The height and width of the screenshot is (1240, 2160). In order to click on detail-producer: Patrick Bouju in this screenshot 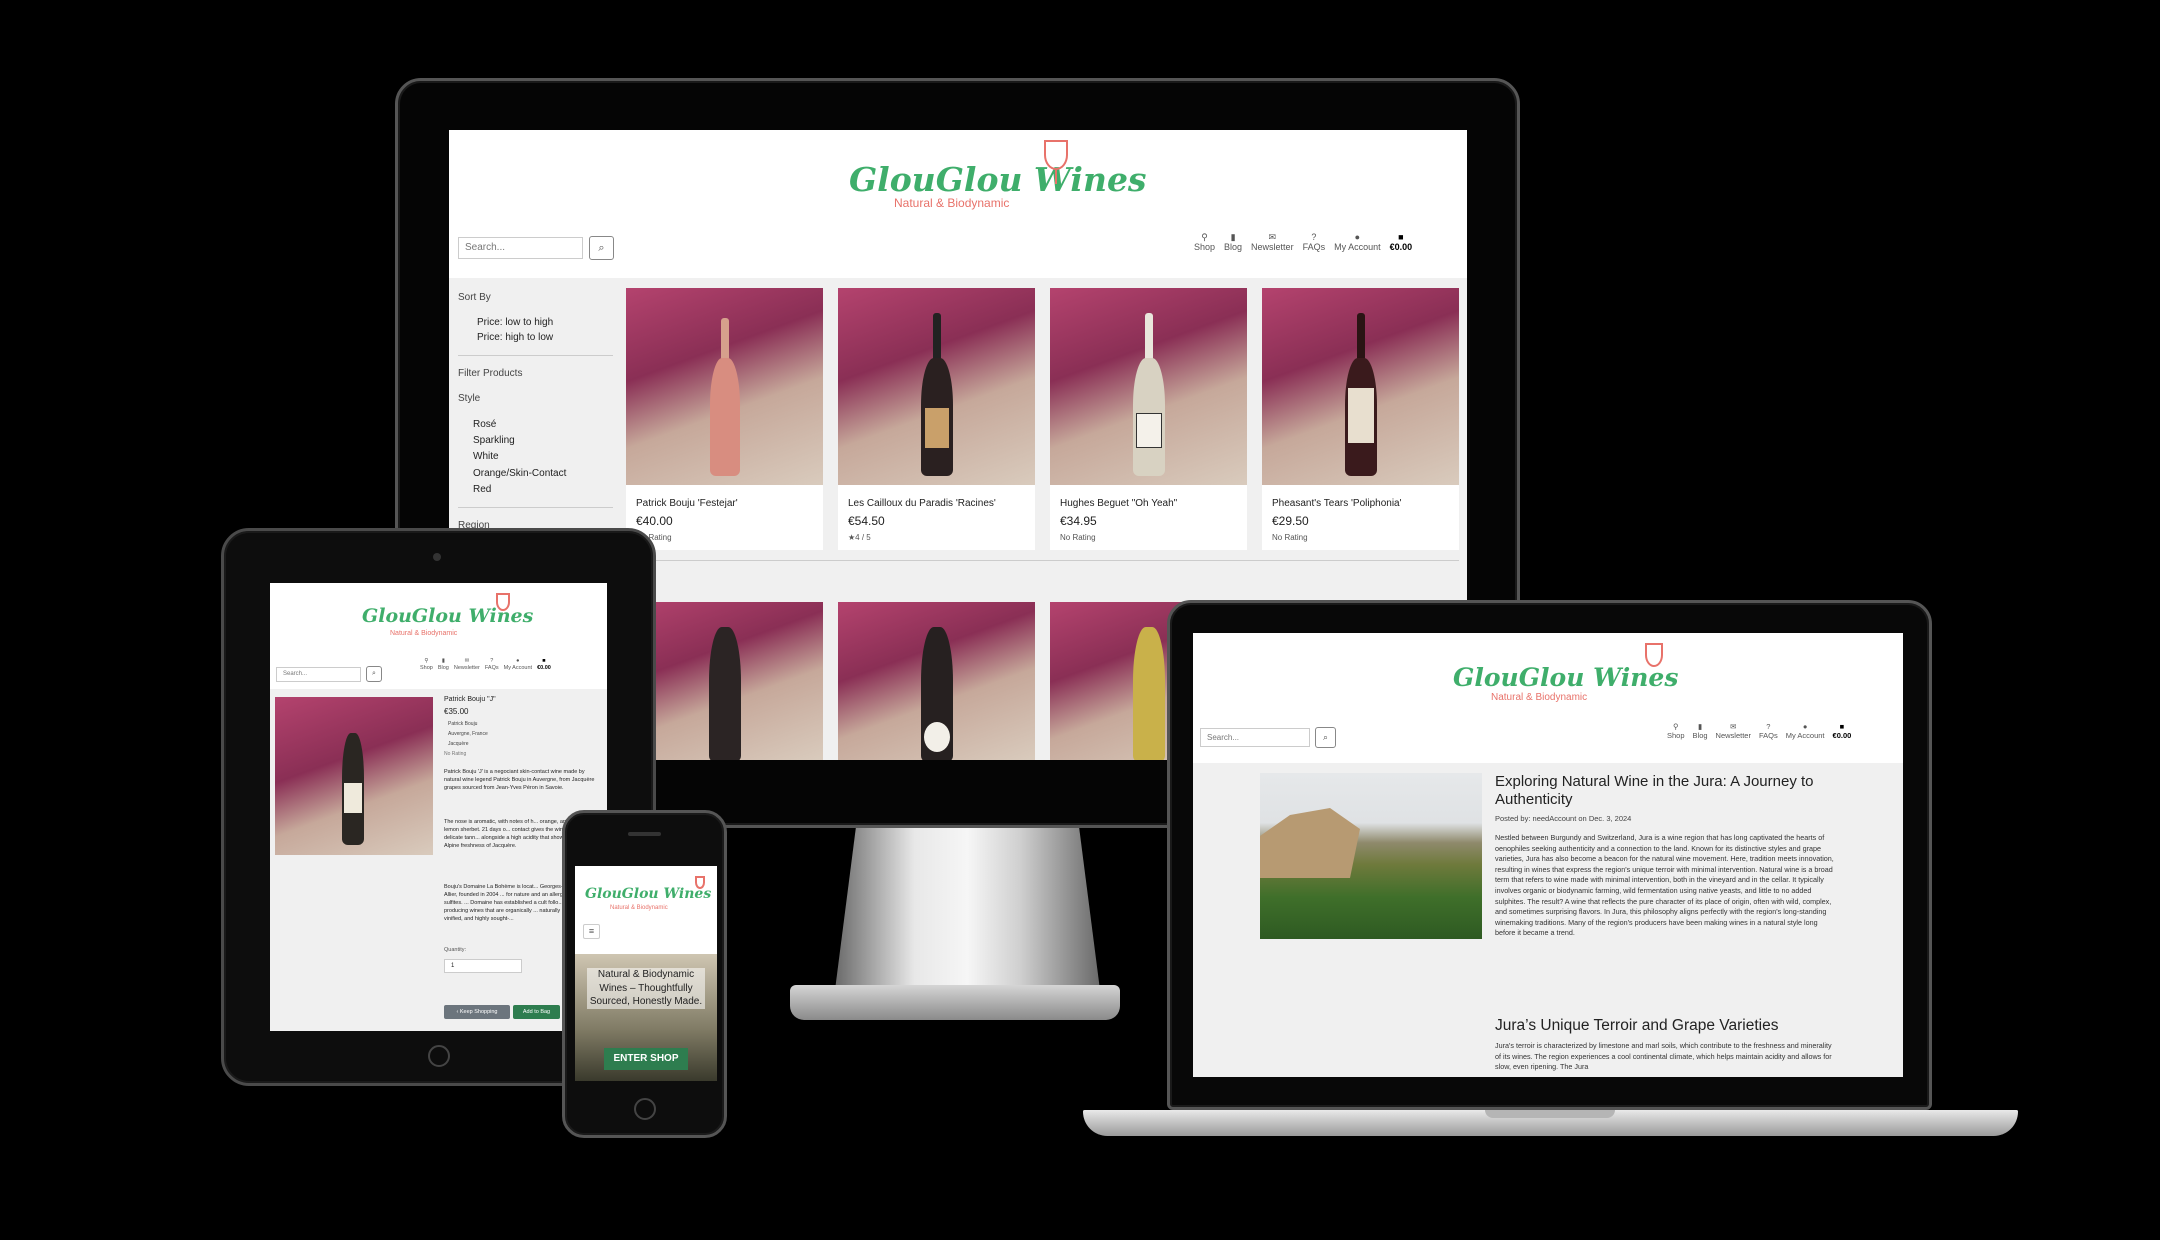, I will do `click(463, 724)`.